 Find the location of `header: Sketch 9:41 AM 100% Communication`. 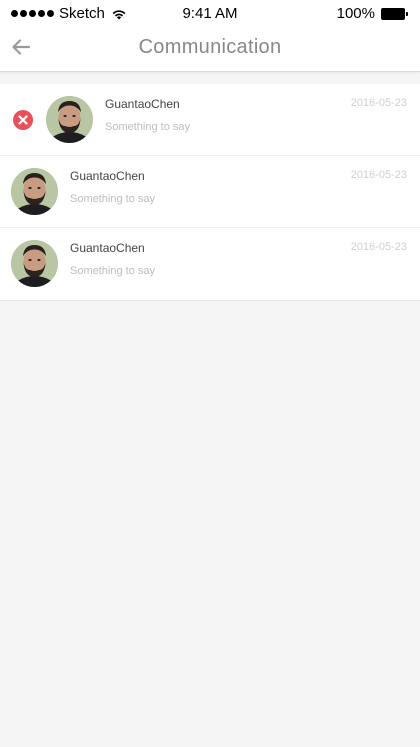

header: Sketch 9:41 AM 100% Communication is located at coordinates (210, 36).